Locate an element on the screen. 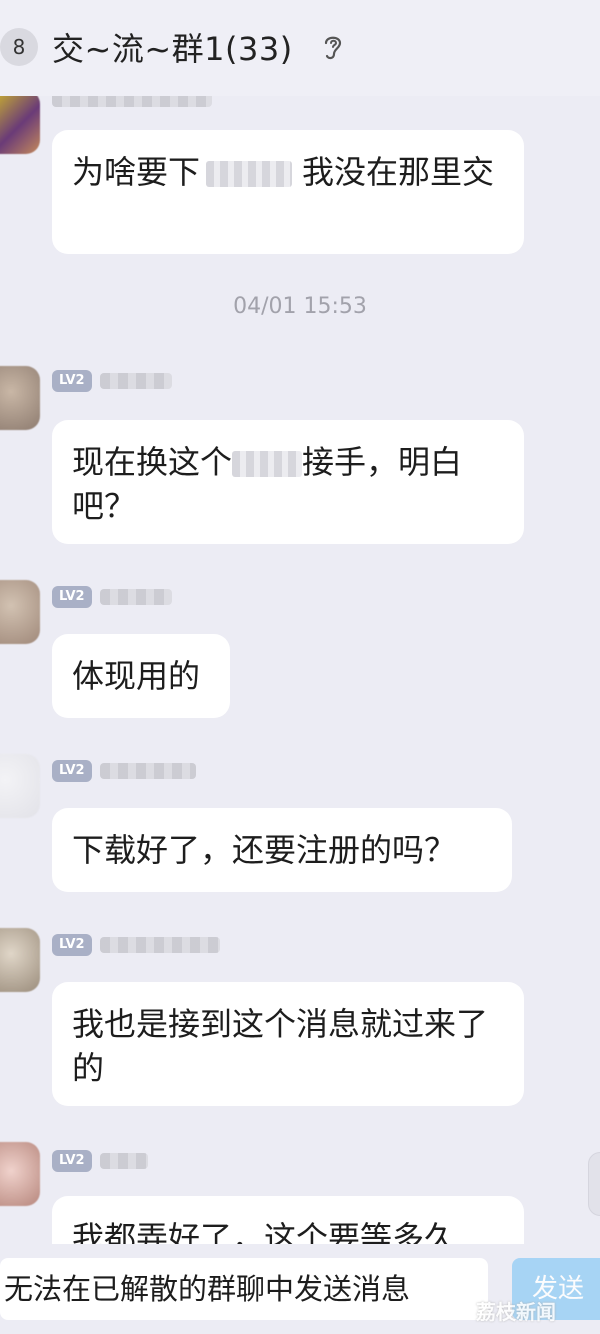 This screenshot has width=600, height=1334. message-bubble: 我也是接到这个消息就过来了的 is located at coordinates (288, 1044).